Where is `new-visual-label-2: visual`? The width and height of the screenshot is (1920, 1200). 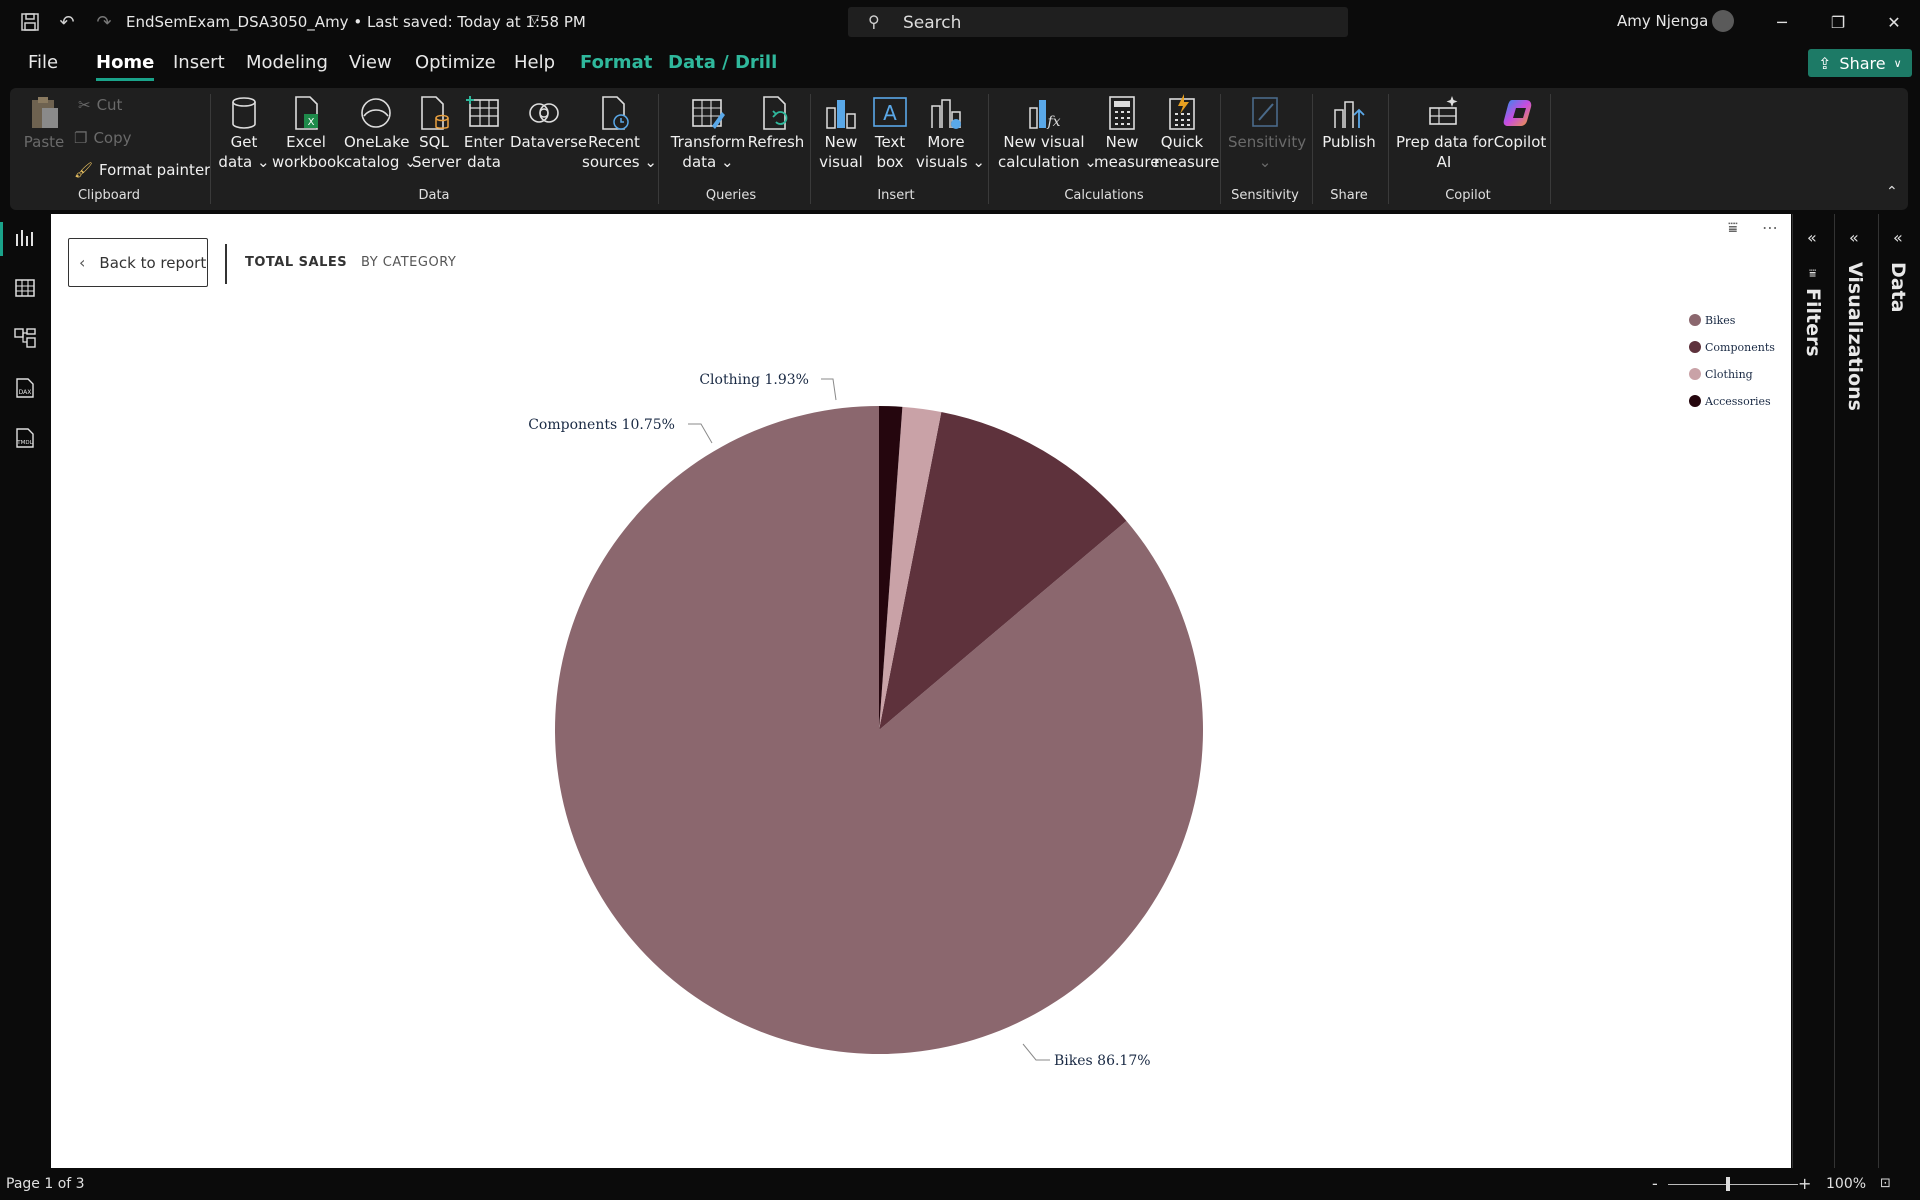 new-visual-label-2: visual is located at coordinates (841, 162).